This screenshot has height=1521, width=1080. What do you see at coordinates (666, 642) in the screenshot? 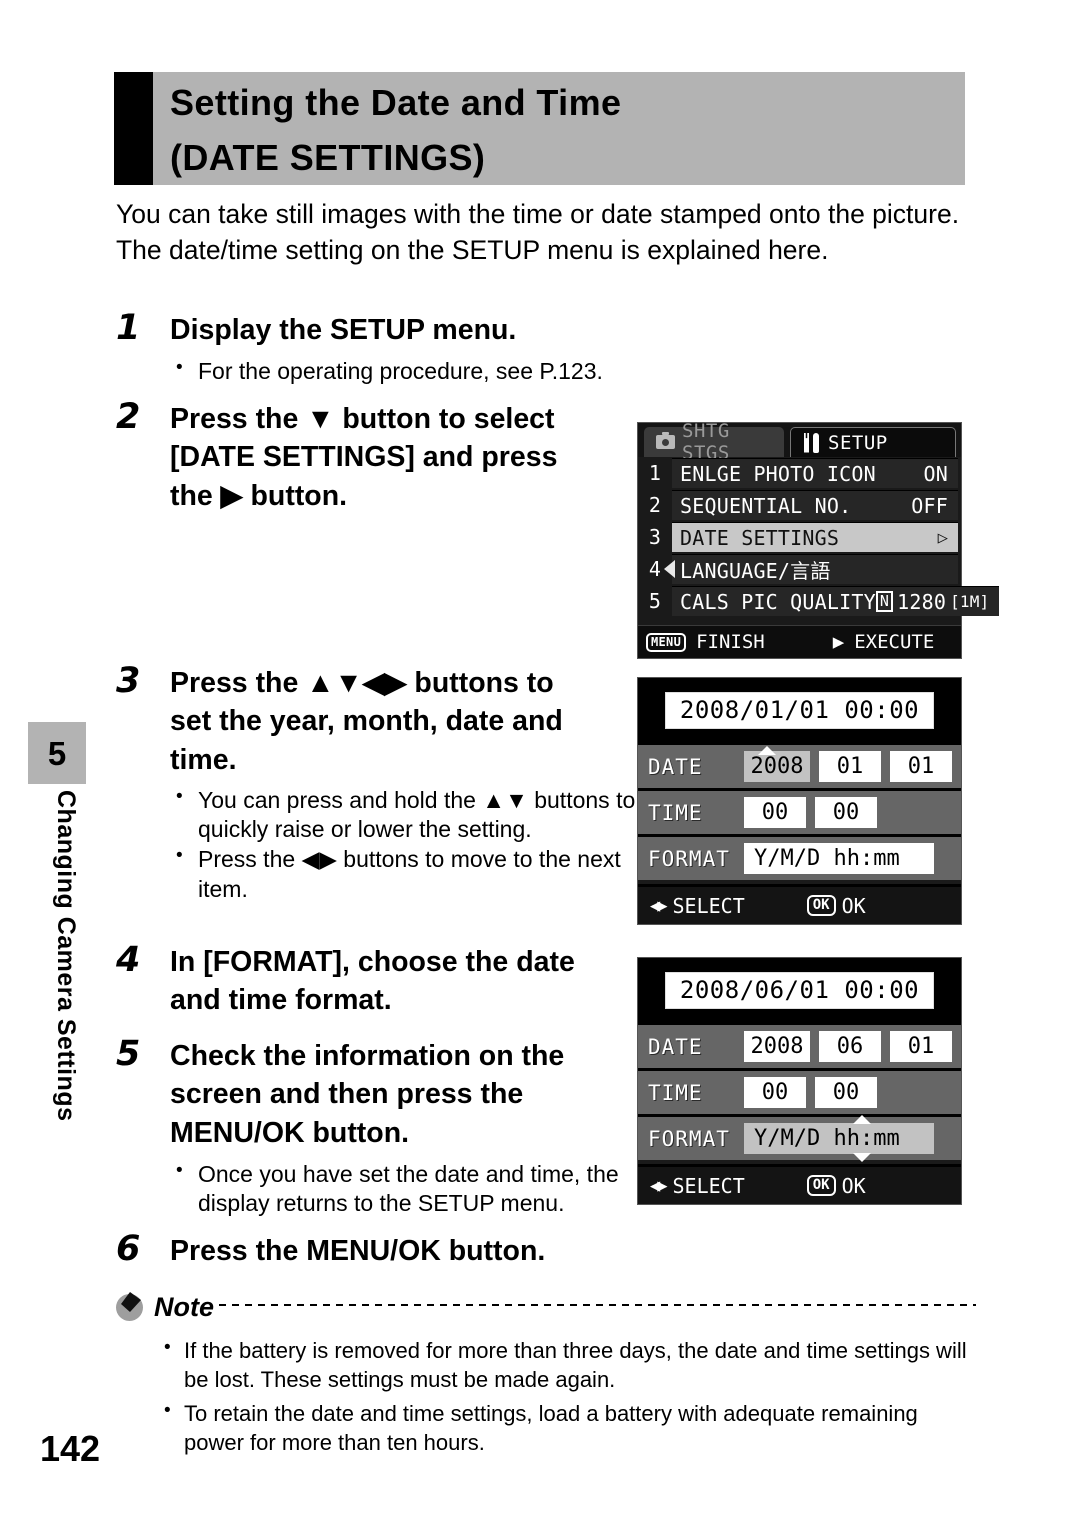
I see `menu-key-icon: MENU` at bounding box center [666, 642].